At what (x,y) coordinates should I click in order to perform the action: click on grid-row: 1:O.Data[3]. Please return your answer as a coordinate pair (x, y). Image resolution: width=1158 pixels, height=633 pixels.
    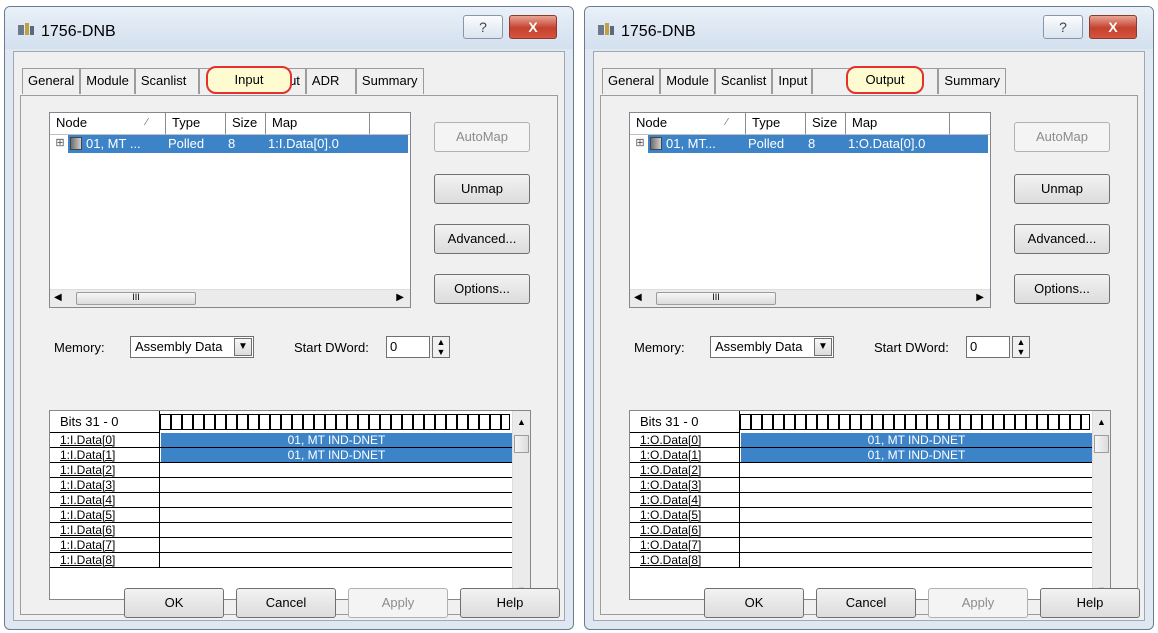
    Looking at the image, I should click on (861, 485).